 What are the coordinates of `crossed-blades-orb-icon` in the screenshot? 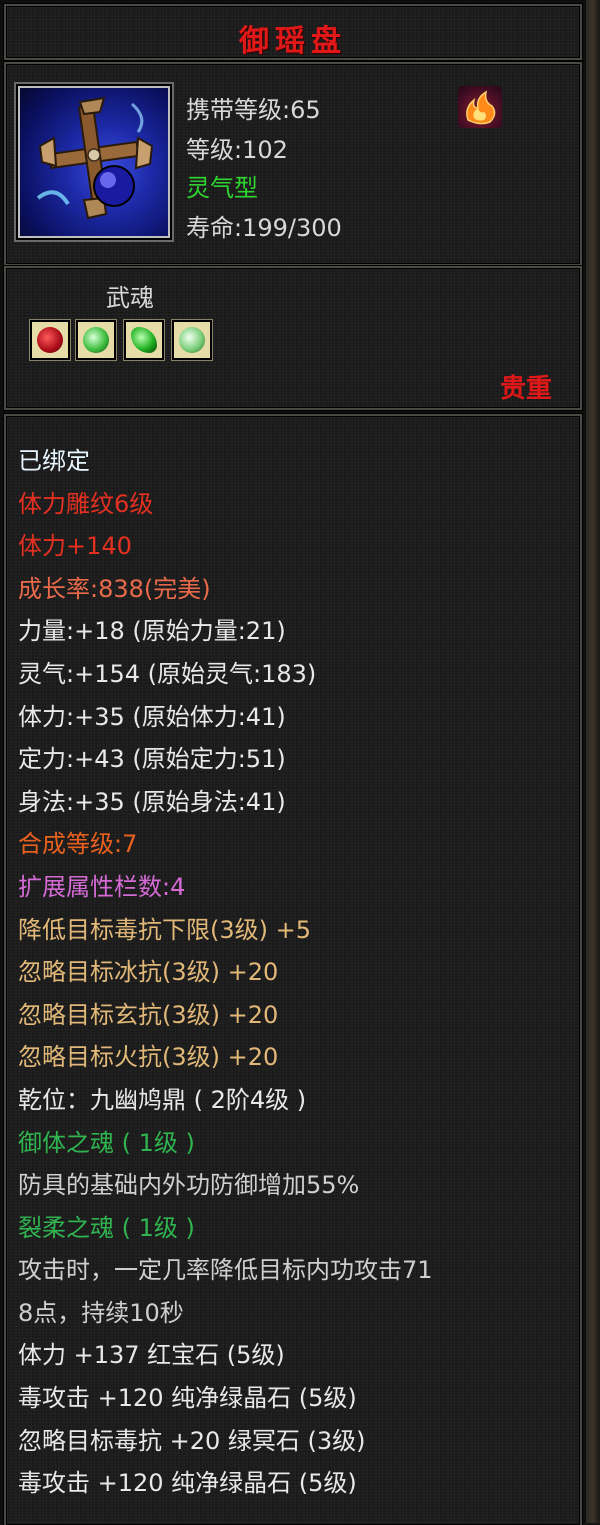 It's located at (94, 162).